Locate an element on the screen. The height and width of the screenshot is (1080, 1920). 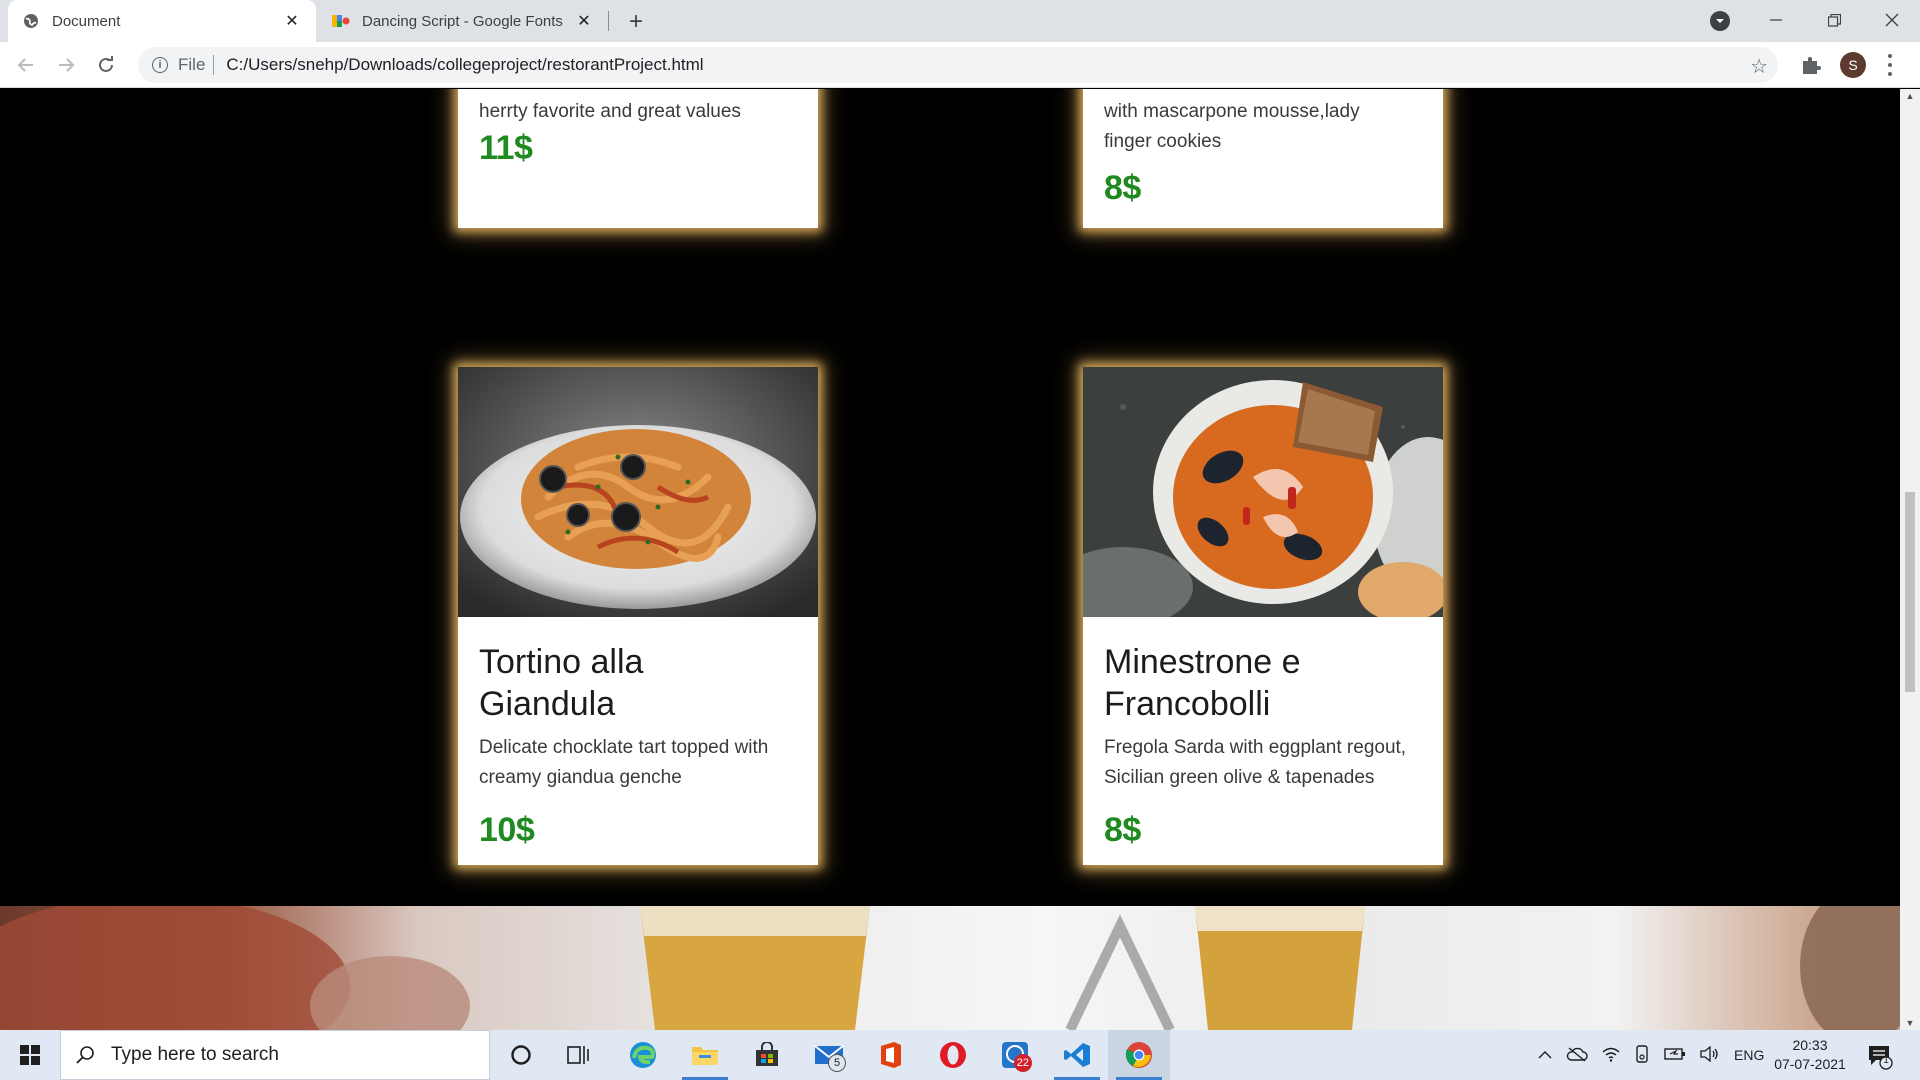
whatsapp-badge: 22 is located at coordinates (1022, 1063).